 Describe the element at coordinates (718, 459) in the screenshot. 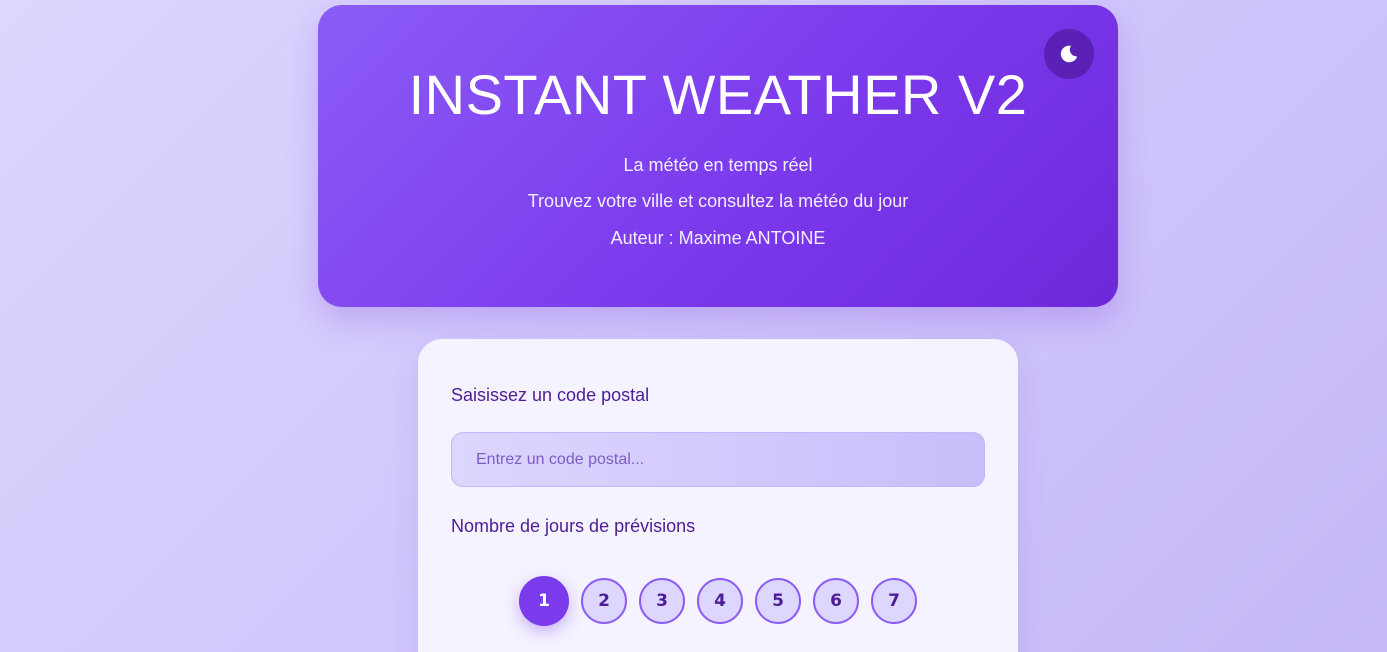

I see `postal-code-input` at that location.